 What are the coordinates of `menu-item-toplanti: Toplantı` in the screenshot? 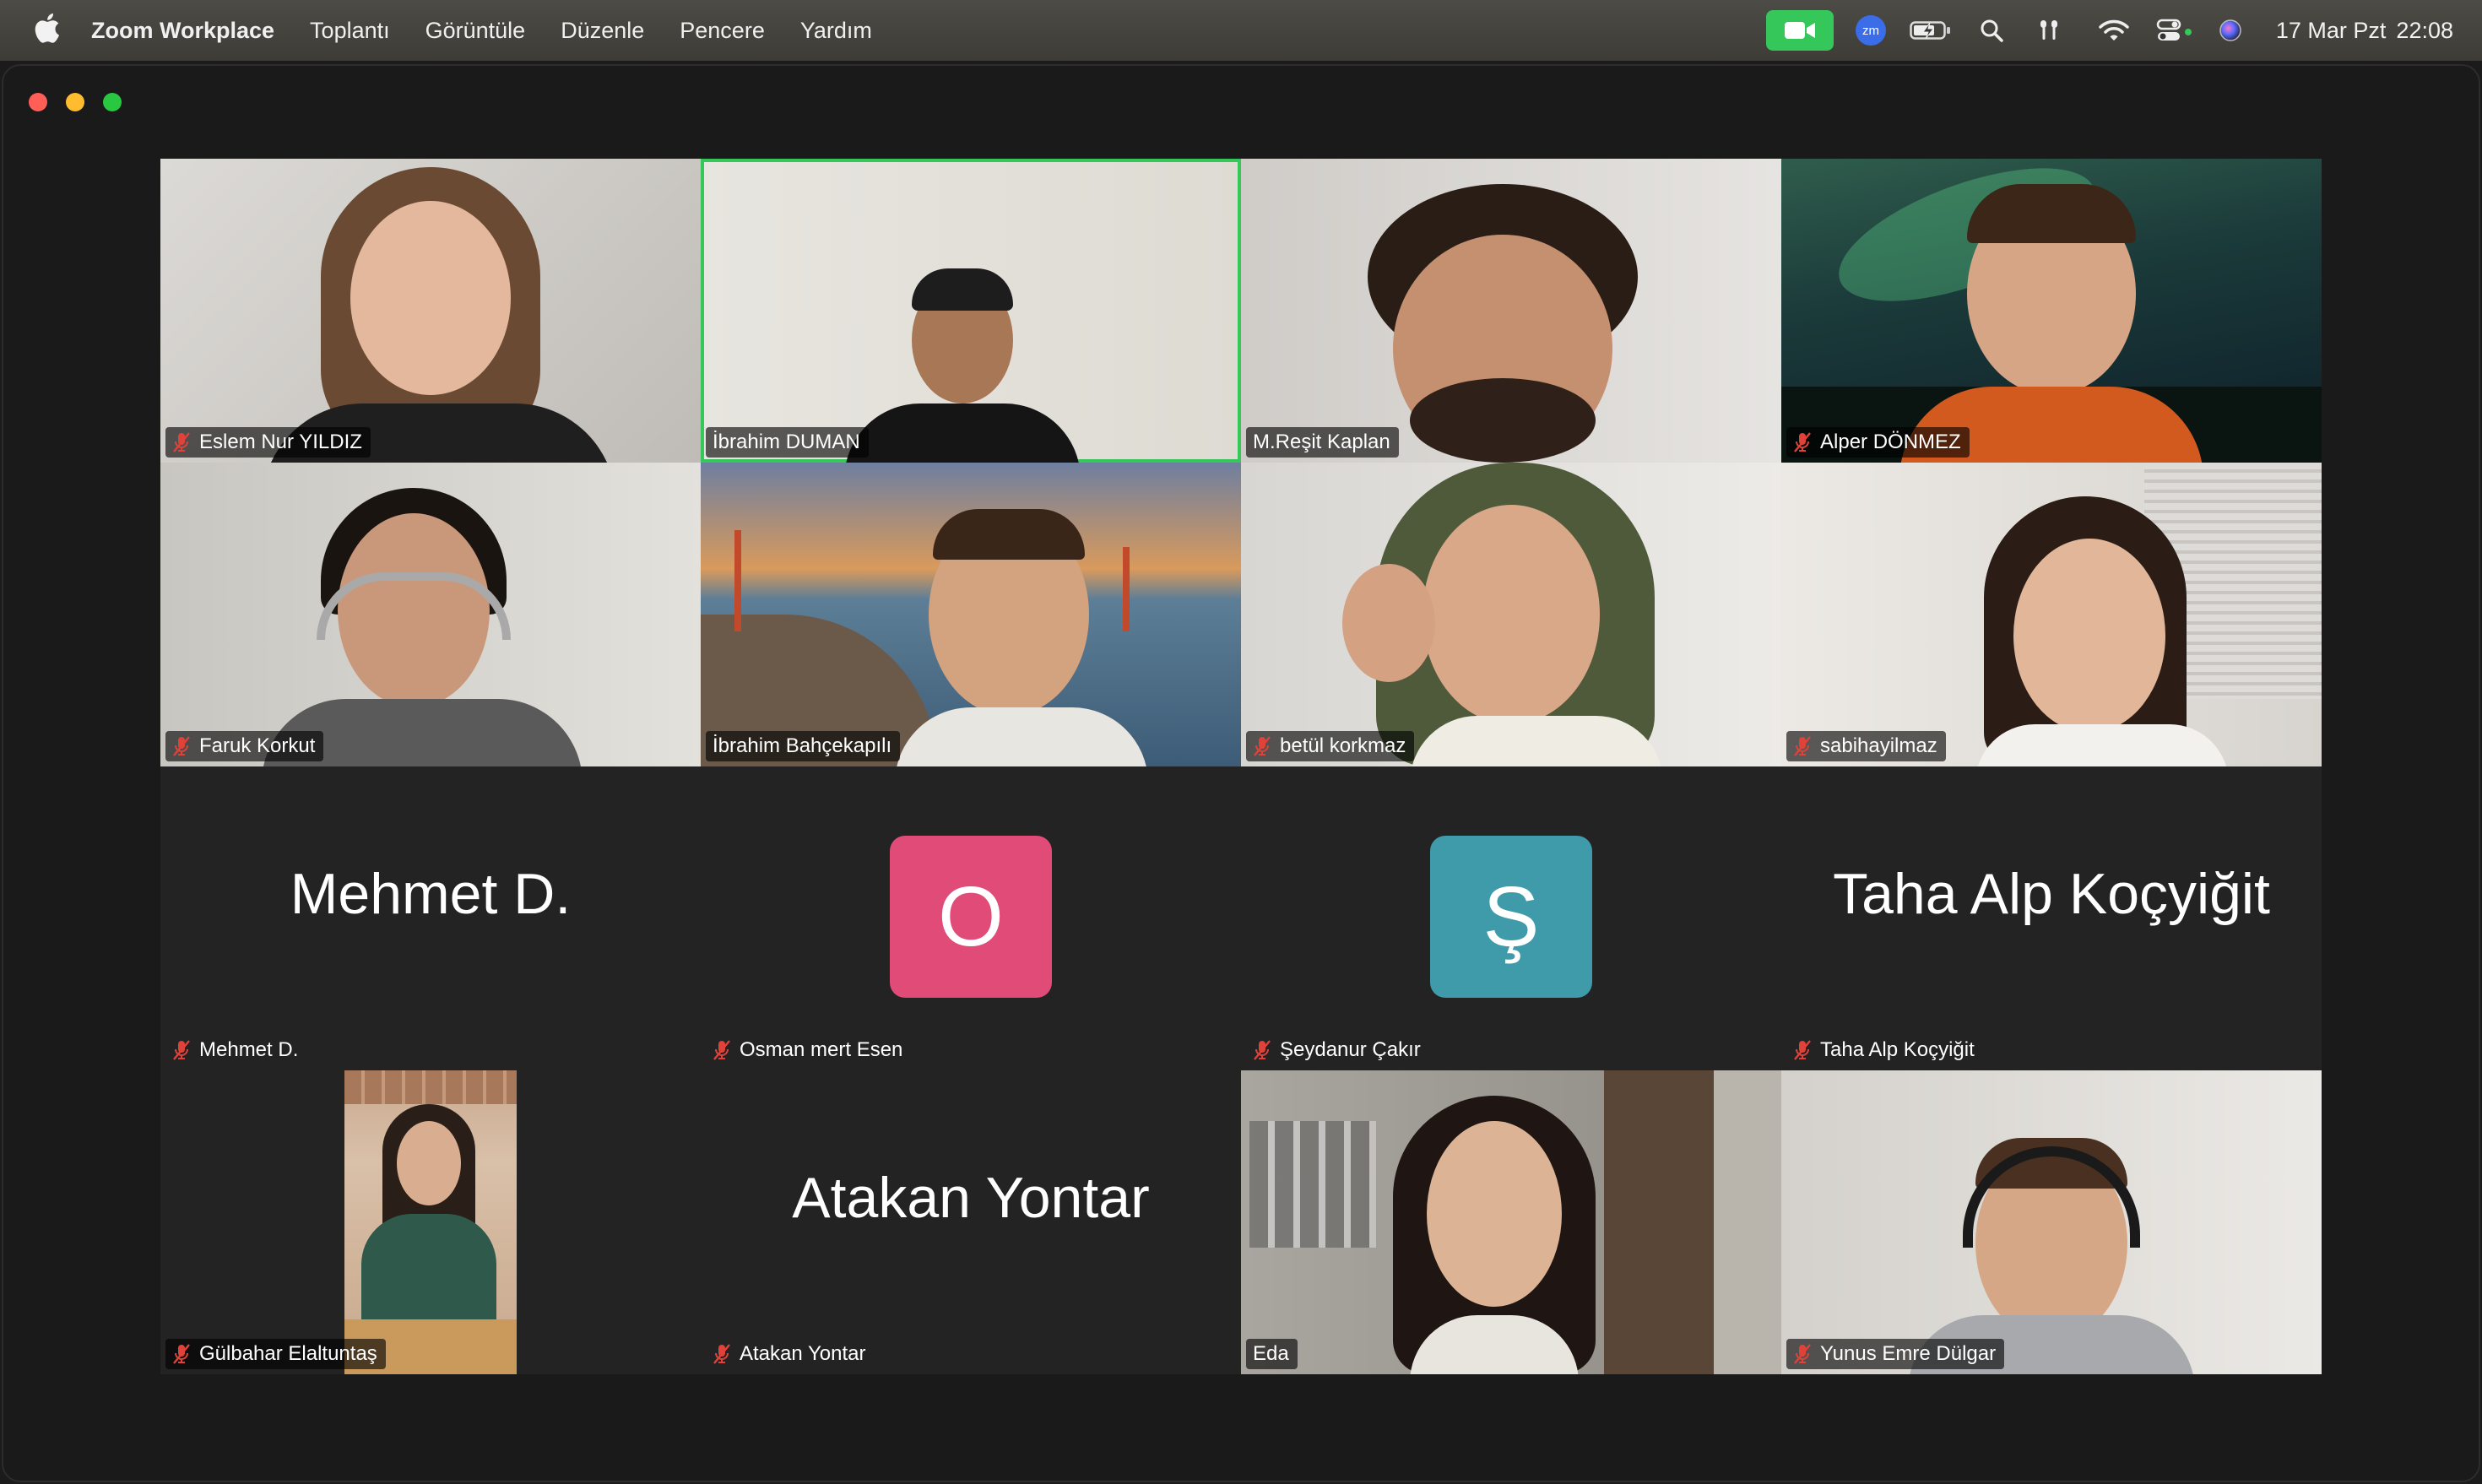 It's located at (350, 31).